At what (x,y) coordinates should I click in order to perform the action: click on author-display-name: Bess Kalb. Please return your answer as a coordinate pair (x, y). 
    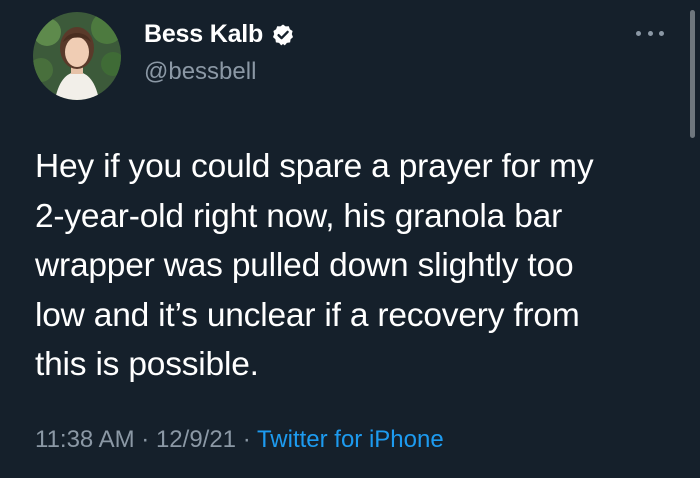
    Looking at the image, I should click on (203, 34).